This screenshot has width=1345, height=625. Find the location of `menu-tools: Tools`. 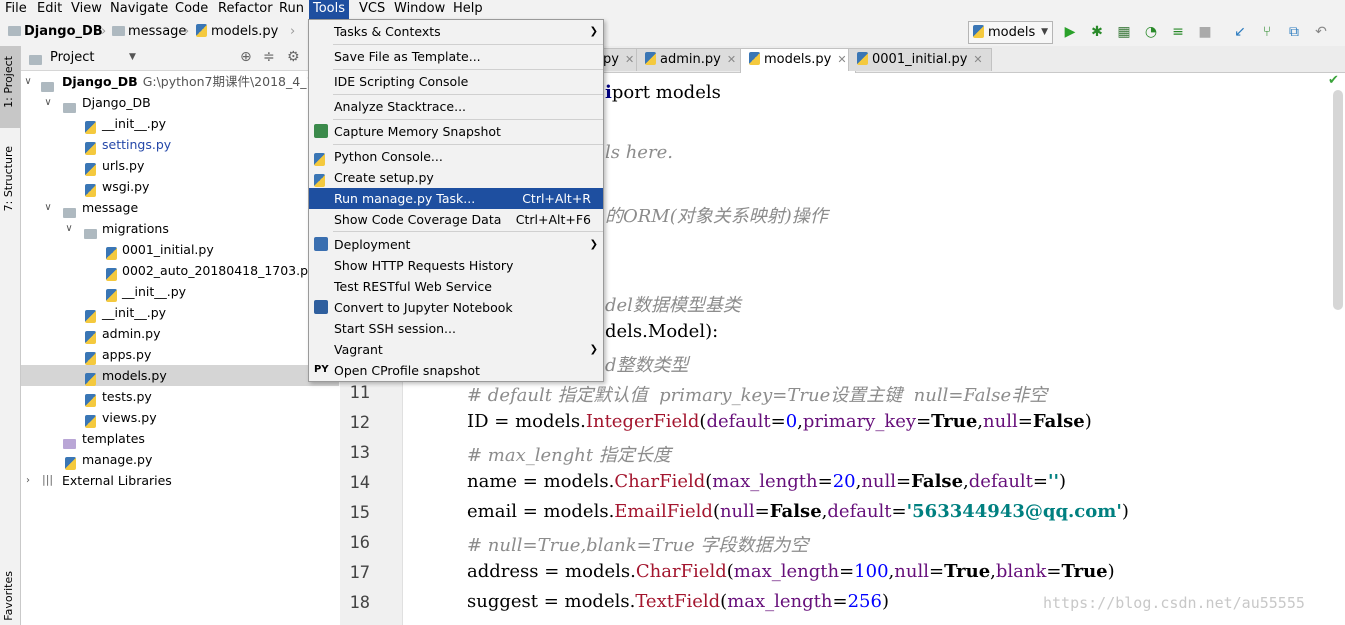

menu-tools: Tools is located at coordinates (329, 9).